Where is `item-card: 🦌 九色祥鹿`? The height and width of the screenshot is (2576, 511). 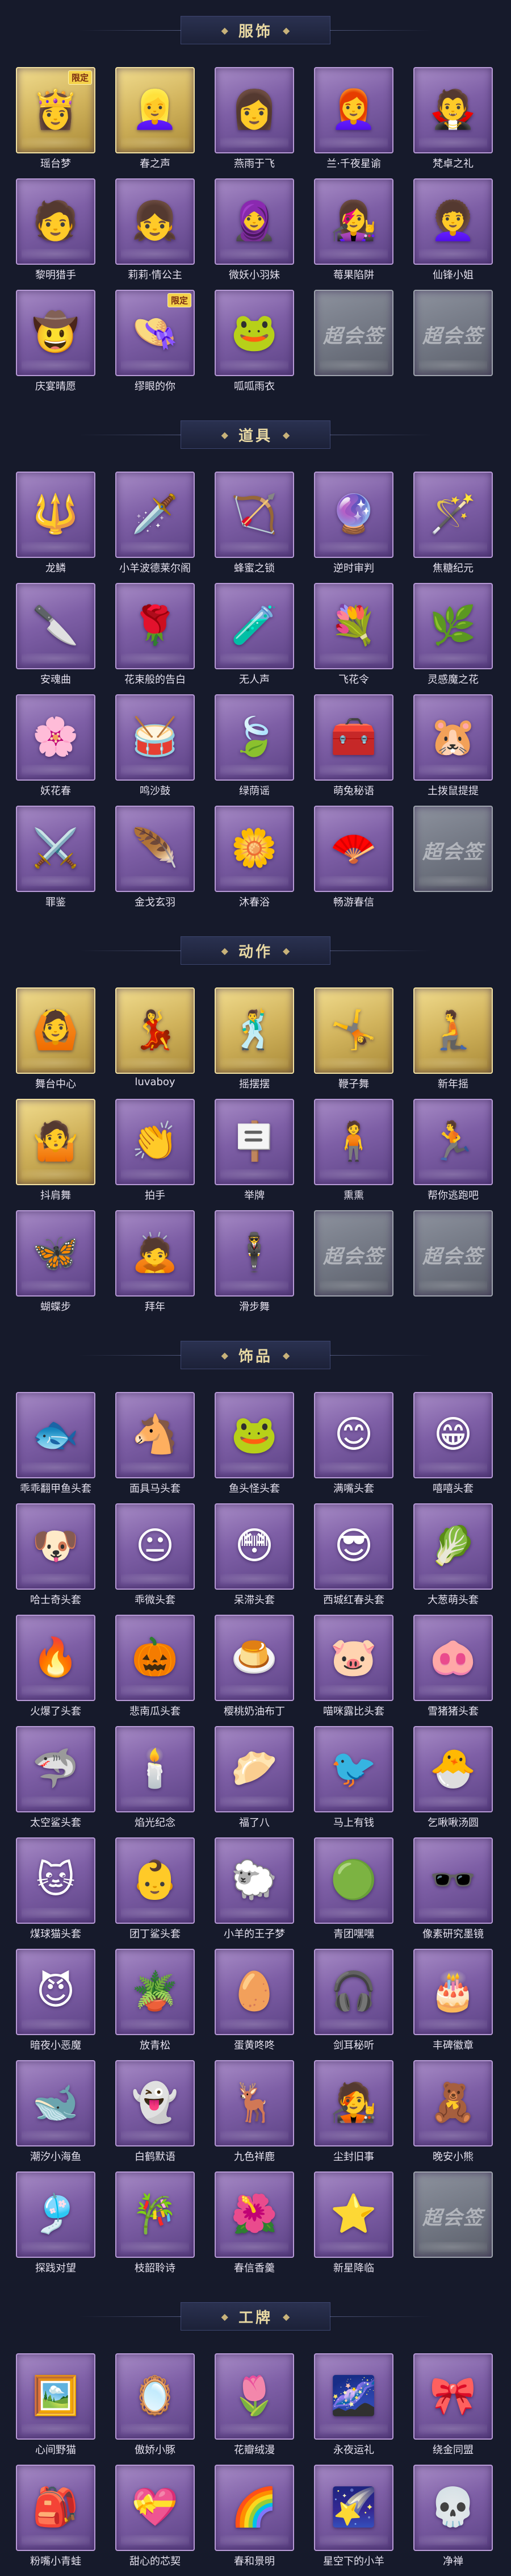
item-card: 🦌 九色祥鹿 is located at coordinates (255, 2113).